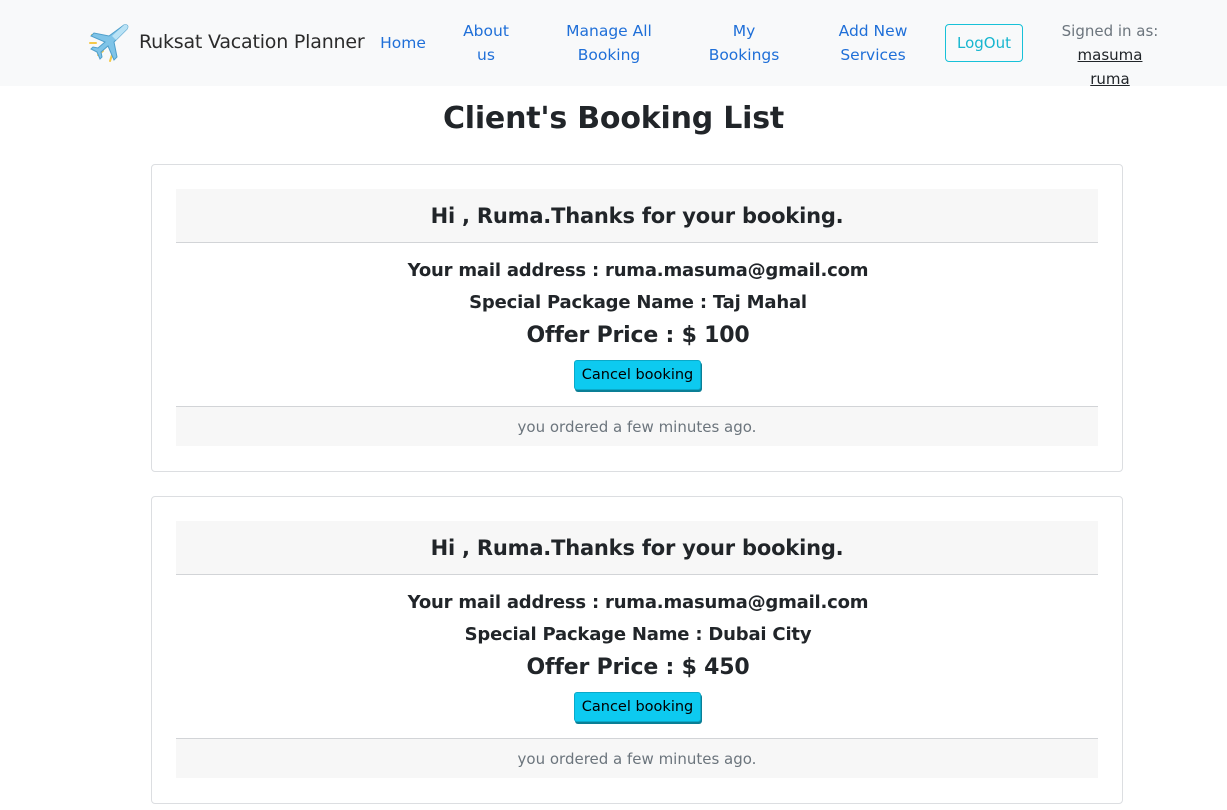  I want to click on nav-home: Home, so click(403, 43).